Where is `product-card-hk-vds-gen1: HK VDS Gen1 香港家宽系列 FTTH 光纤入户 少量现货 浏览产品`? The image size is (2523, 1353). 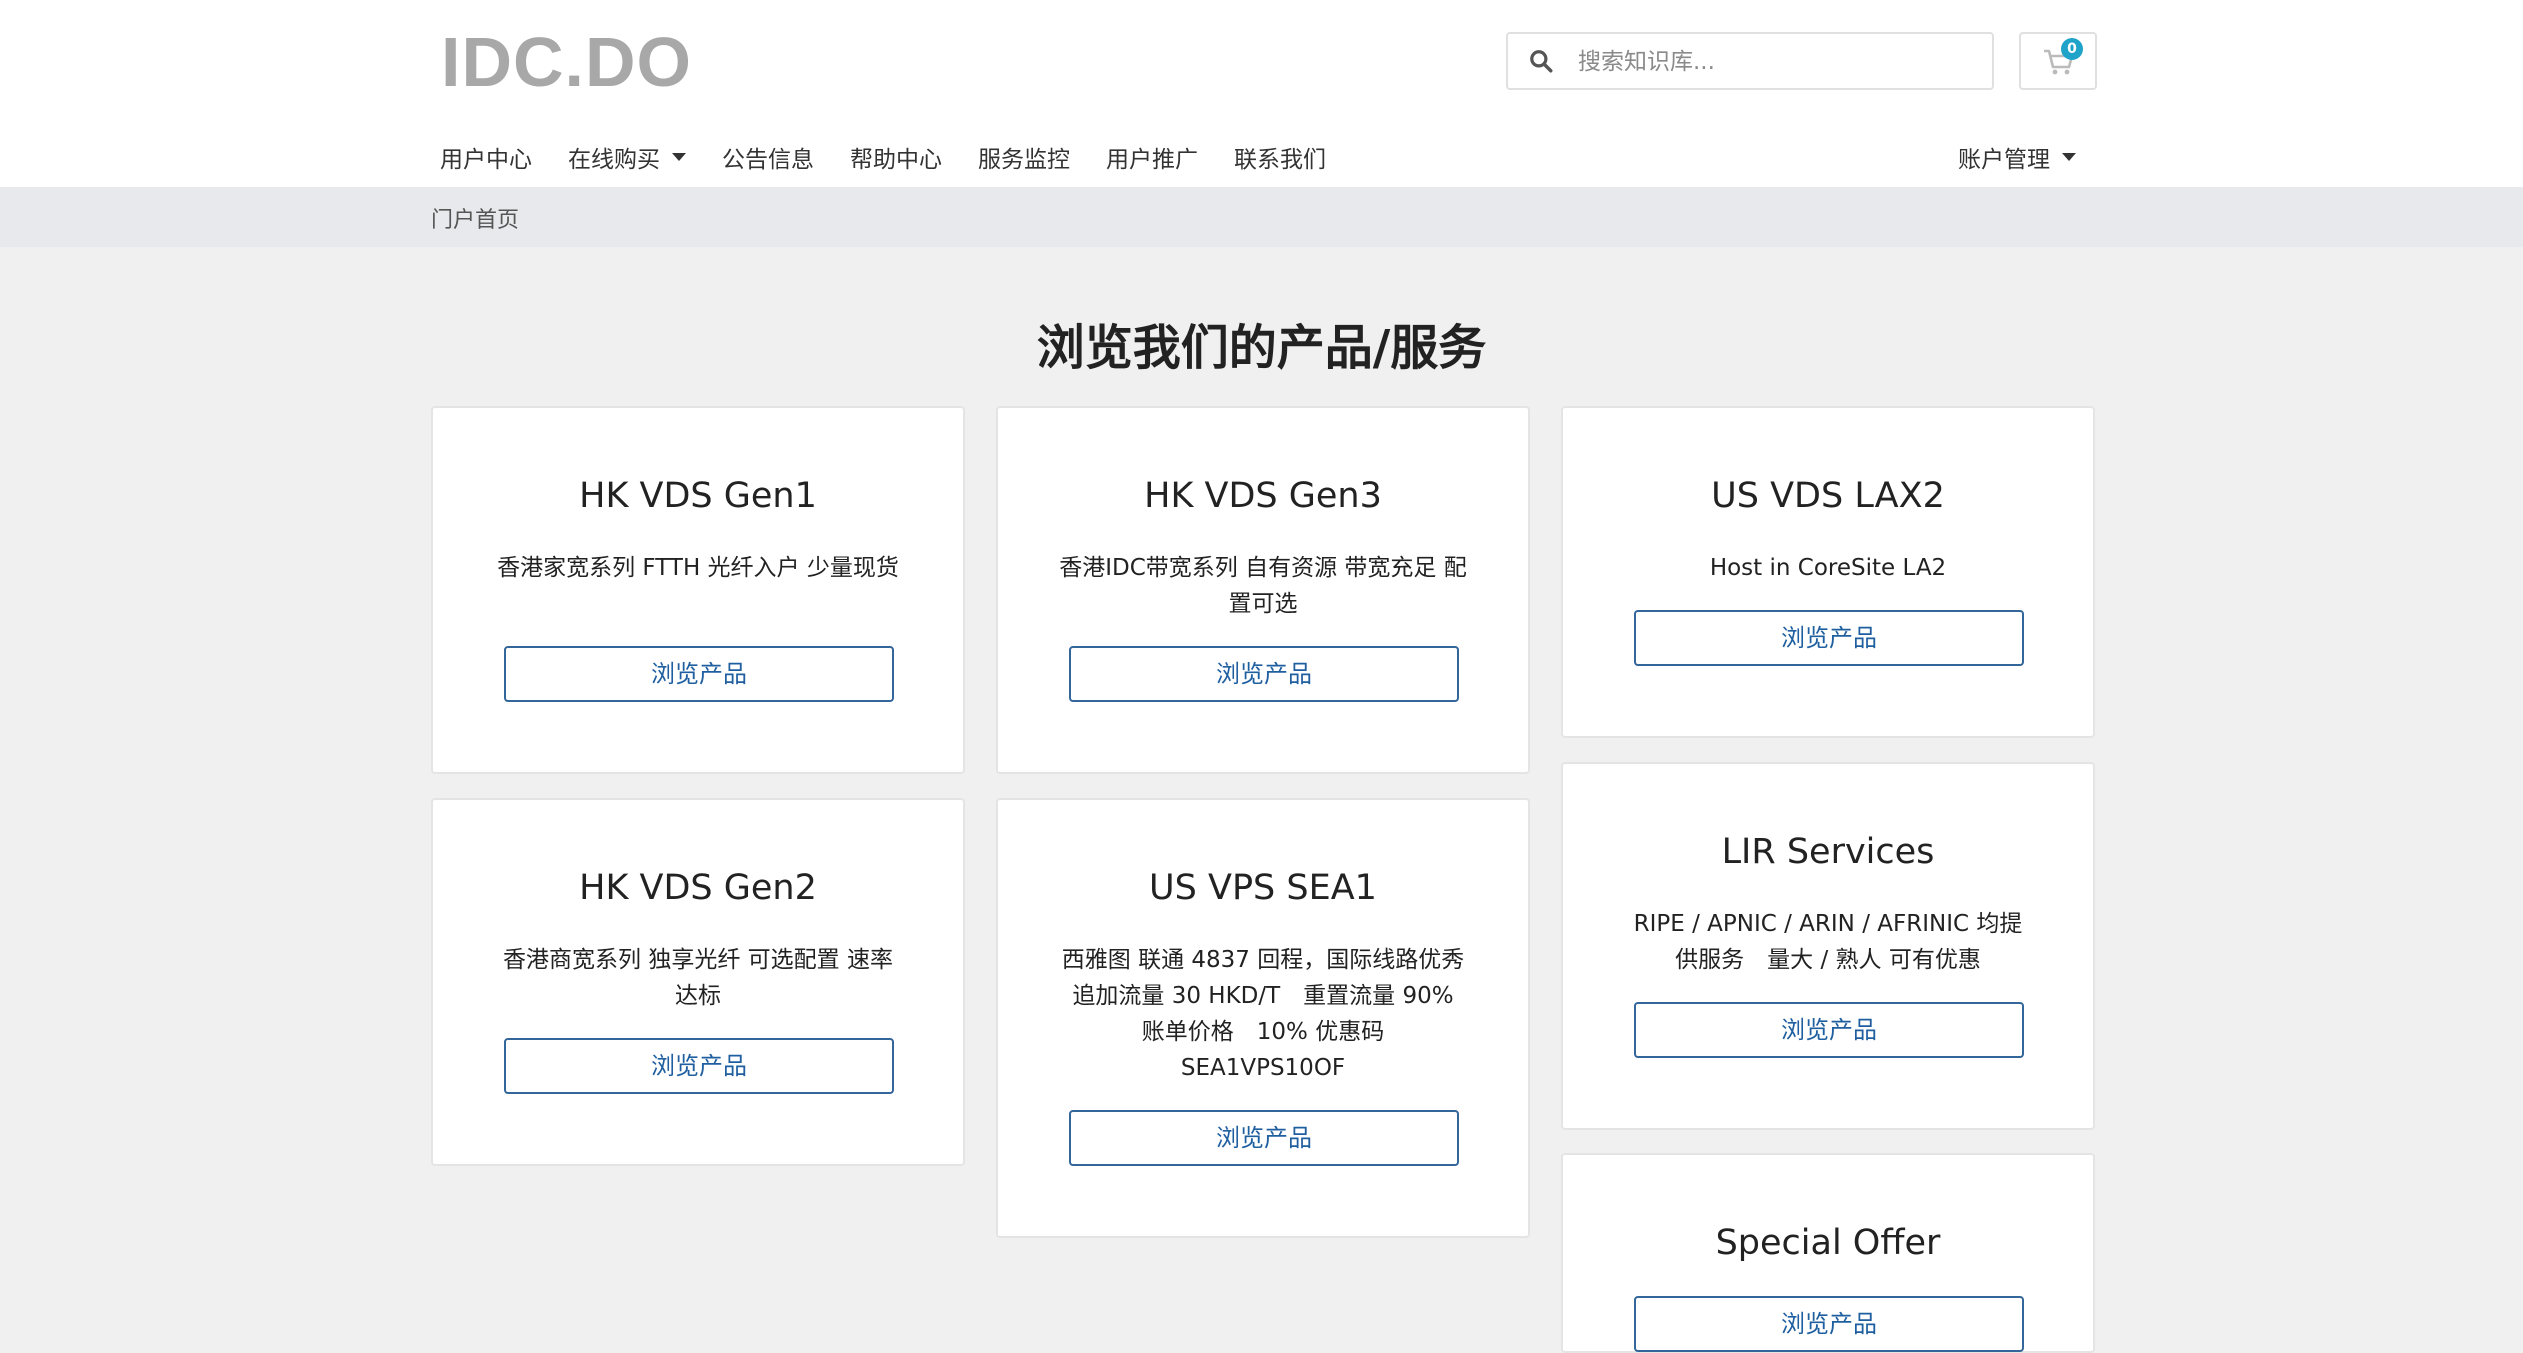 product-card-hk-vds-gen1: HK VDS Gen1 香港家宽系列 FTTH 光纤入户 少量现货 浏览产品 is located at coordinates (698, 590).